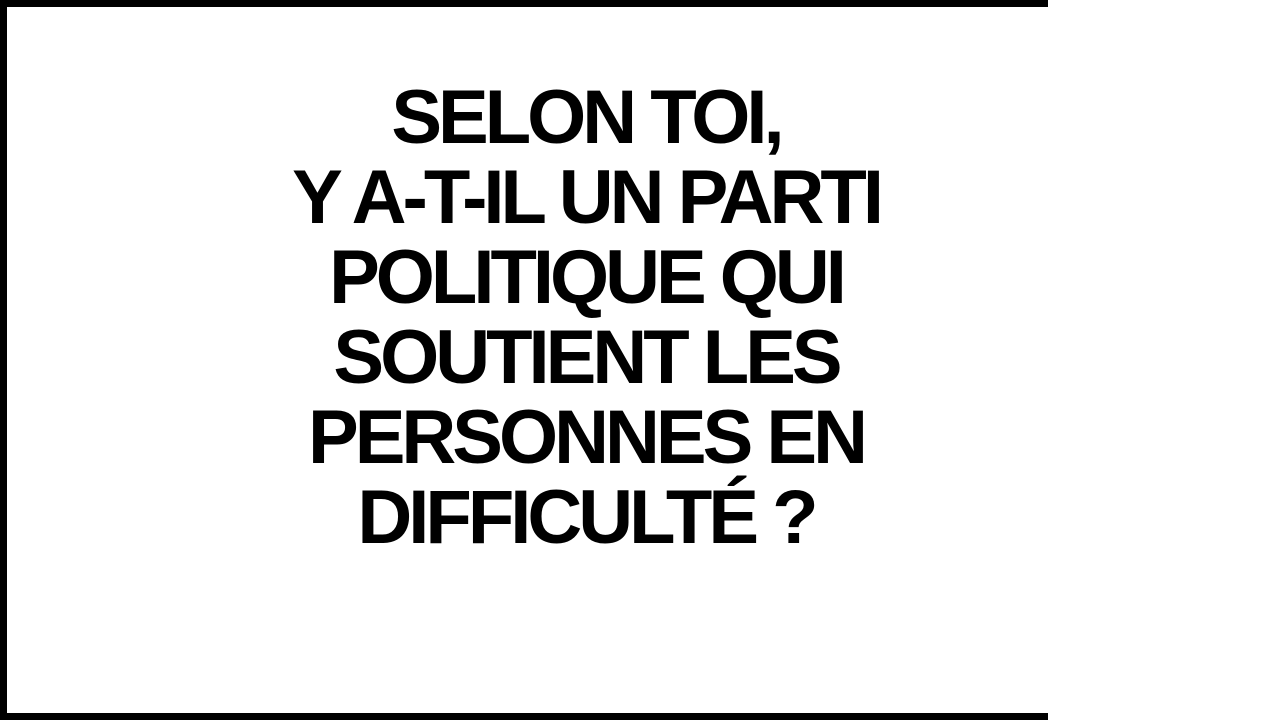  Describe the element at coordinates (588, 277) in the screenshot. I see `question-line: POLITIQUE QUI` at that location.